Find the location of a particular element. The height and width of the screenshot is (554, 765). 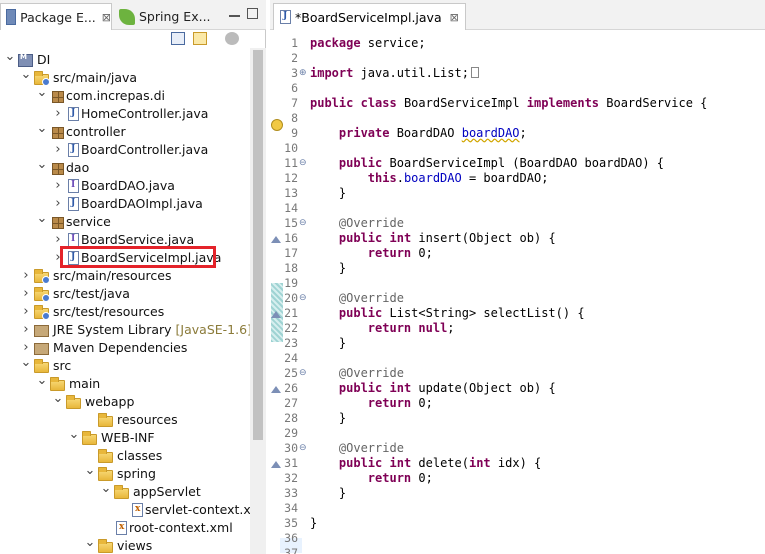

tree-scrollbar is located at coordinates (258, 301).